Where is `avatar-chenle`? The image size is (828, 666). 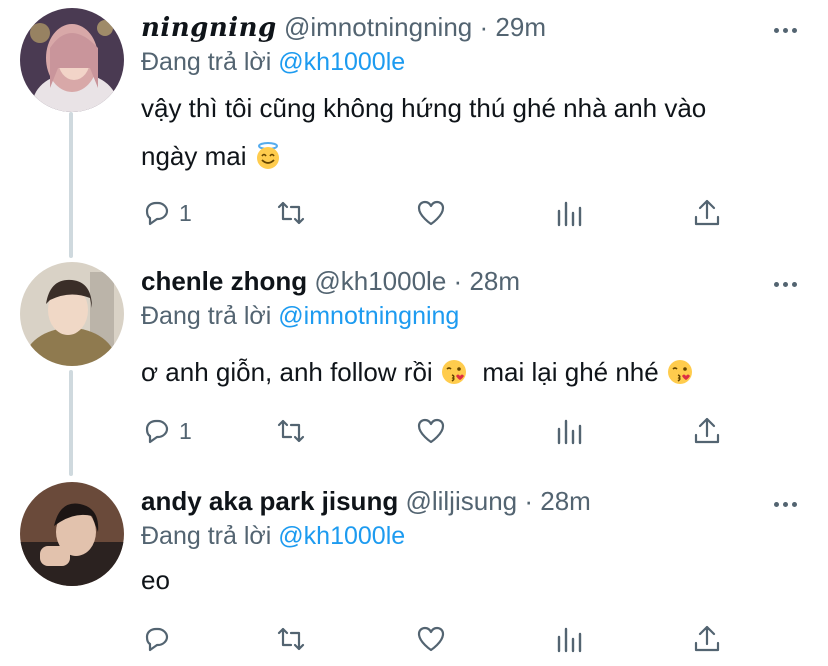 avatar-chenle is located at coordinates (72, 314).